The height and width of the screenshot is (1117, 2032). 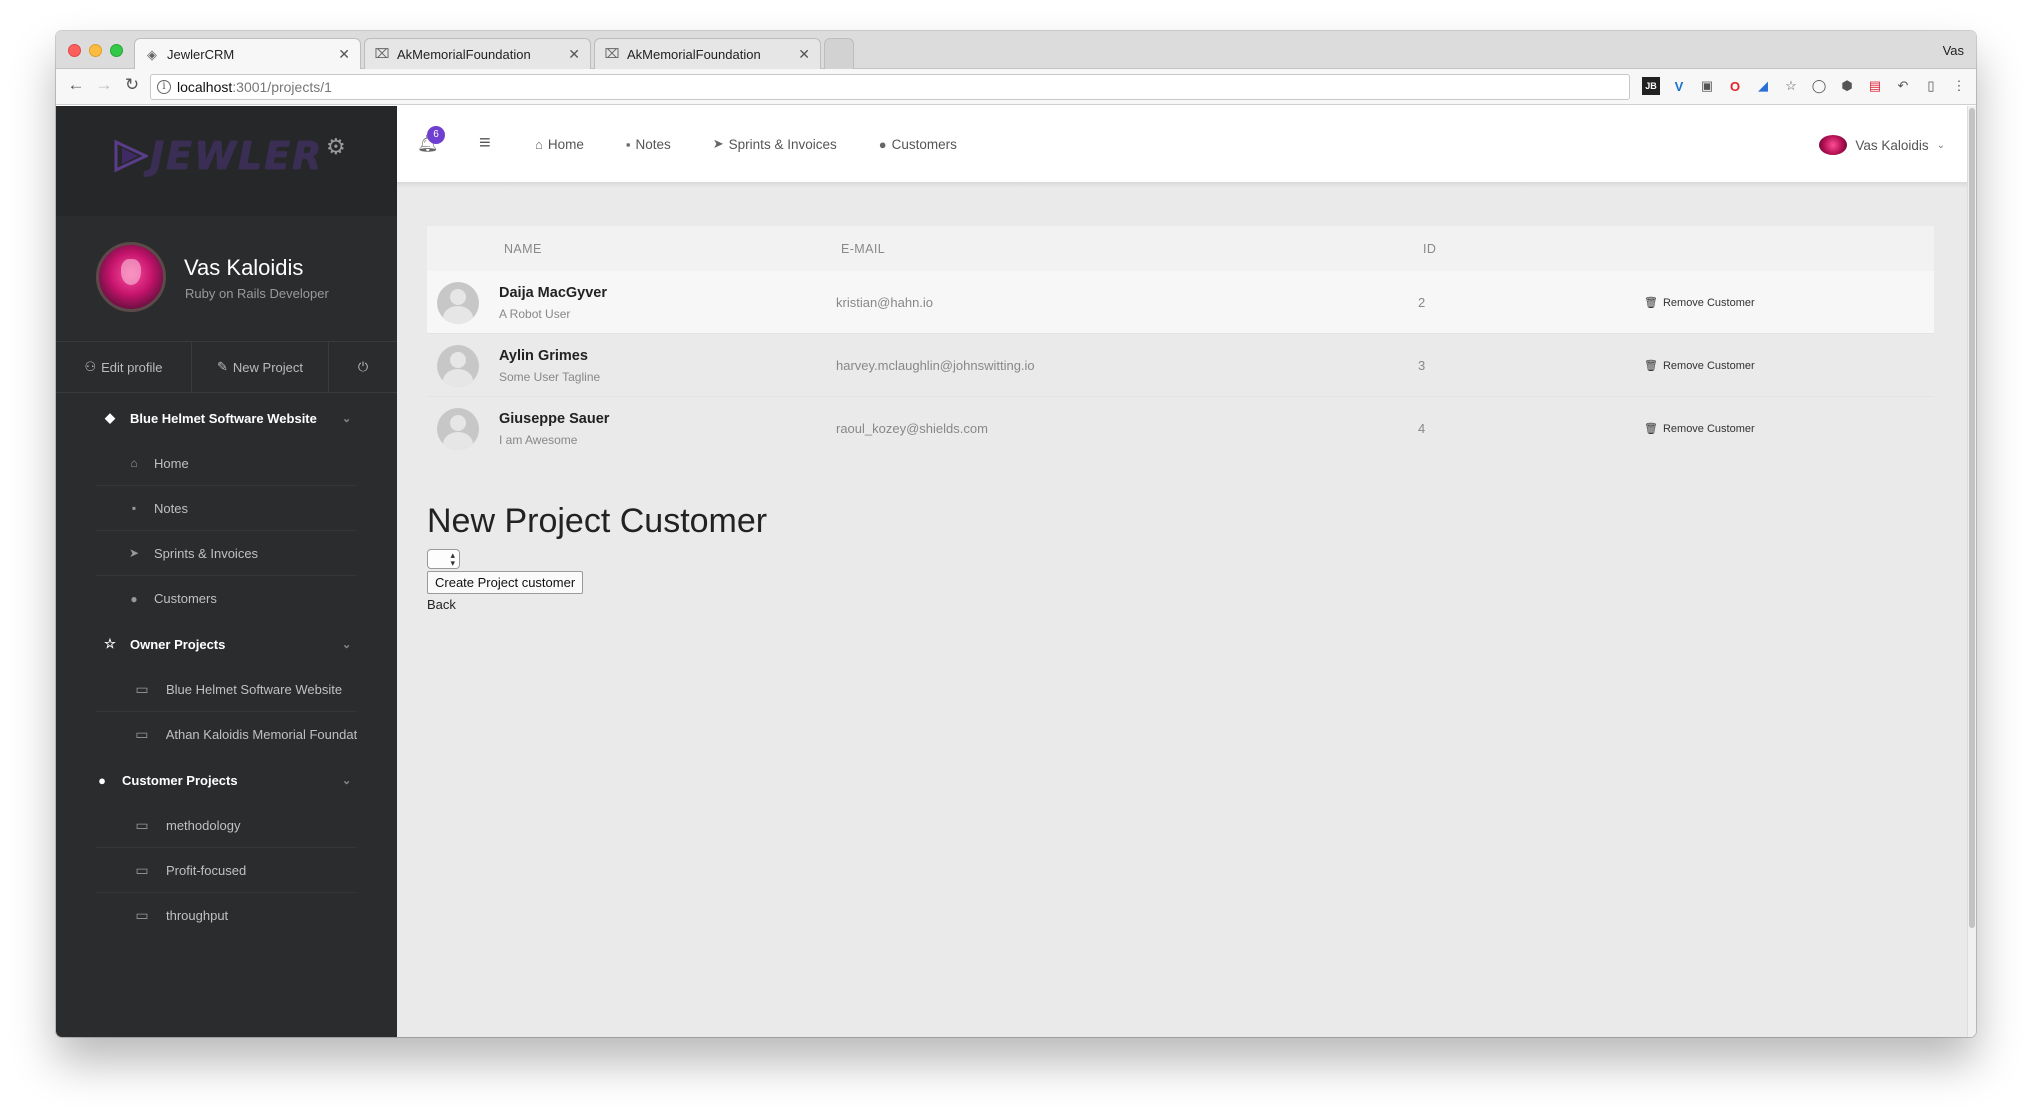 I want to click on jetbrains-extension-icon: JB, so click(x=1651, y=86).